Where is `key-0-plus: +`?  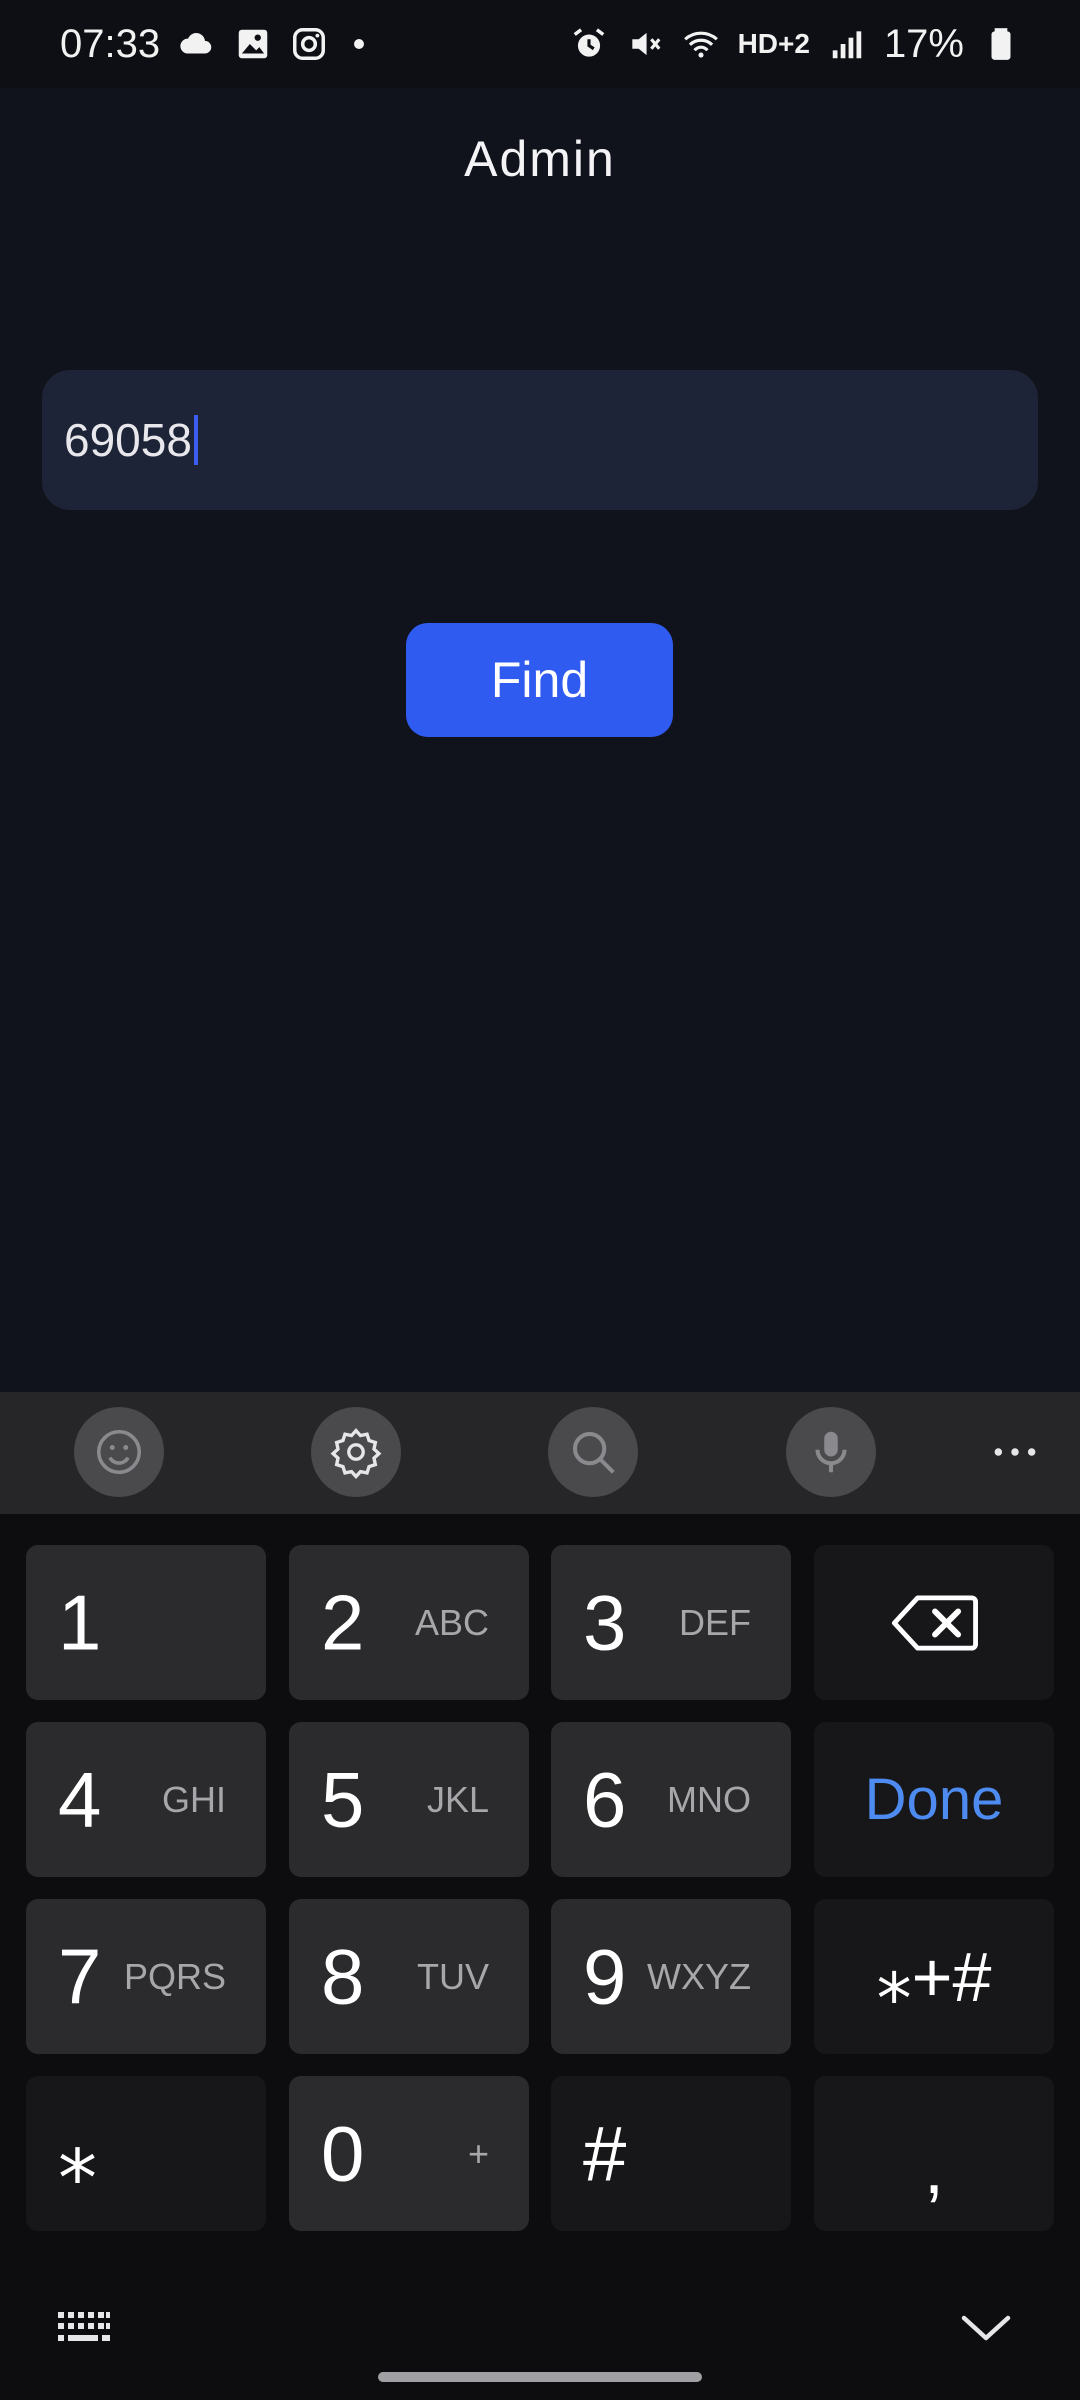 key-0-plus: + is located at coordinates (478, 2153).